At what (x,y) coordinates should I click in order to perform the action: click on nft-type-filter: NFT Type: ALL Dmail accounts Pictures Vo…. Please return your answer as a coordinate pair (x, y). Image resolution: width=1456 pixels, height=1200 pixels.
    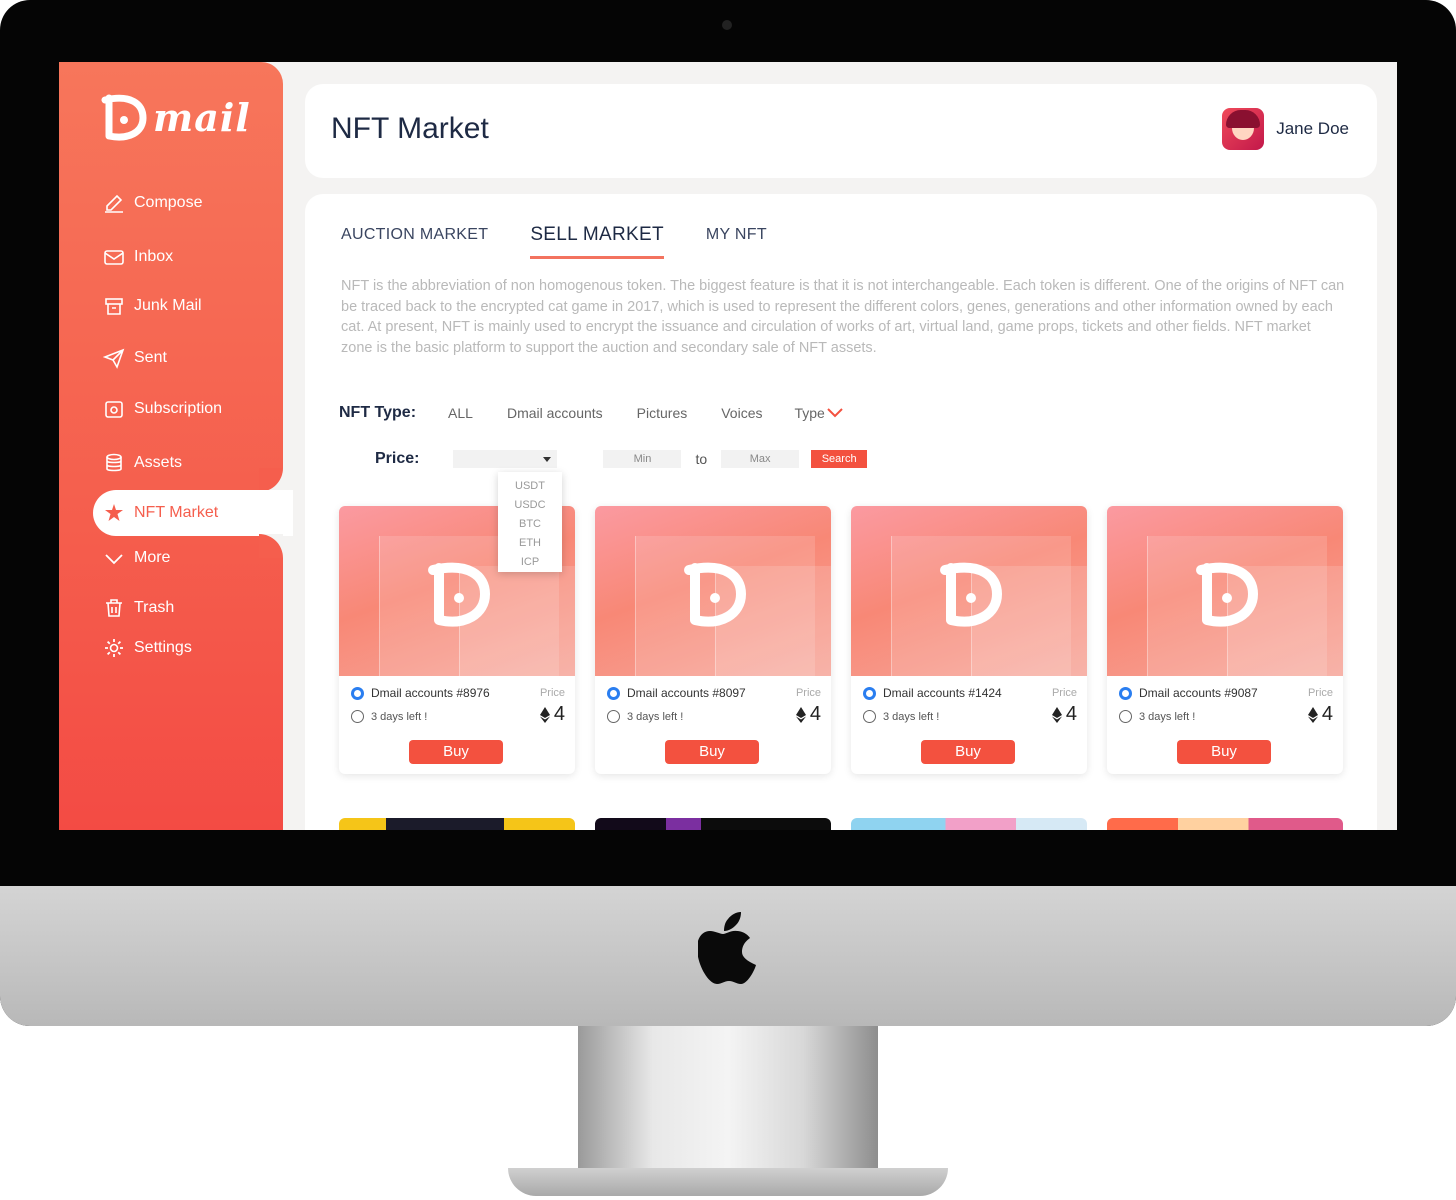
    Looking at the image, I should click on (591, 413).